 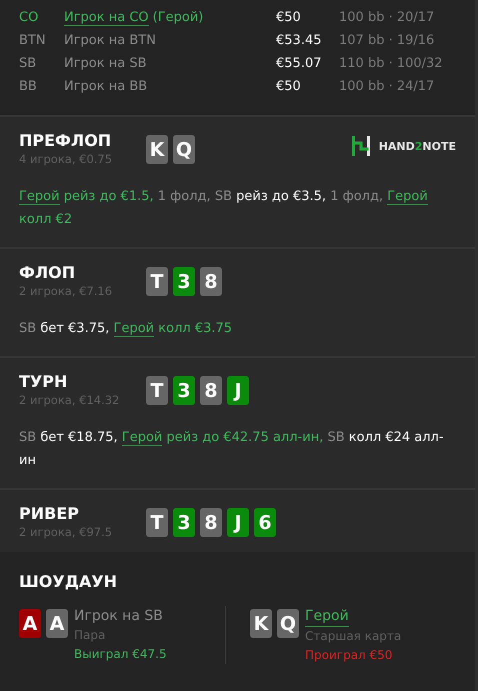 I want to click on street-title: ФЛОП, so click(x=47, y=273).